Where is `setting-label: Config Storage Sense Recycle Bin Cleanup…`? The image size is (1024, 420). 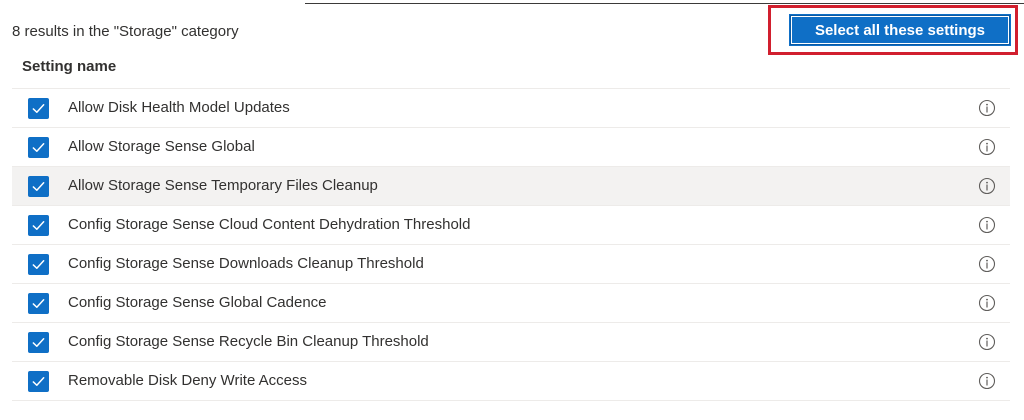
setting-label: Config Storage Sense Recycle Bin Cleanup… is located at coordinates (248, 341).